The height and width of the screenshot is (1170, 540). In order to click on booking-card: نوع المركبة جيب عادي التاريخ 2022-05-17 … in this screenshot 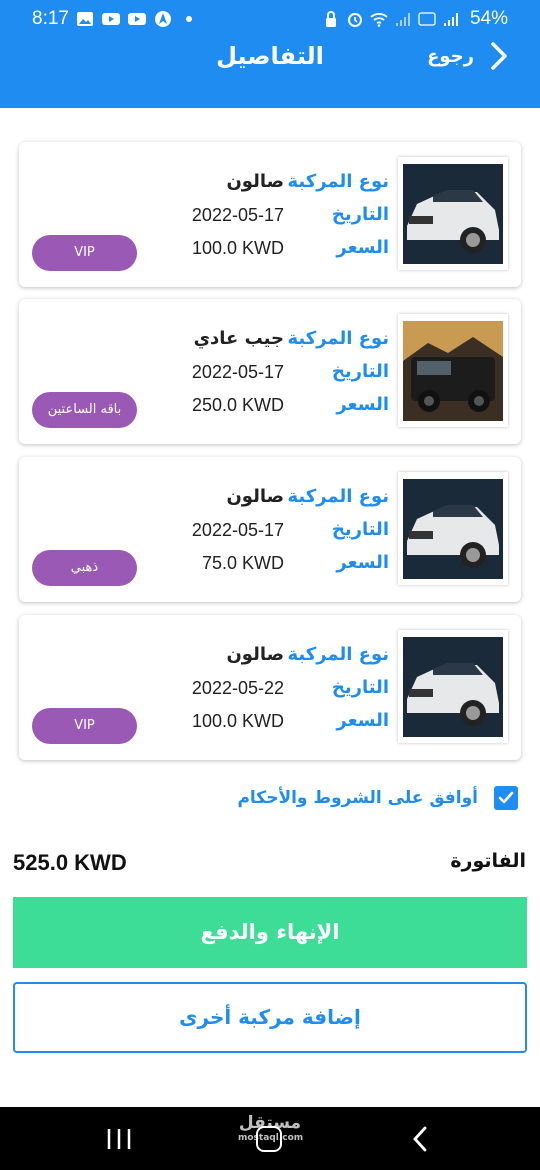, I will do `click(270, 371)`.